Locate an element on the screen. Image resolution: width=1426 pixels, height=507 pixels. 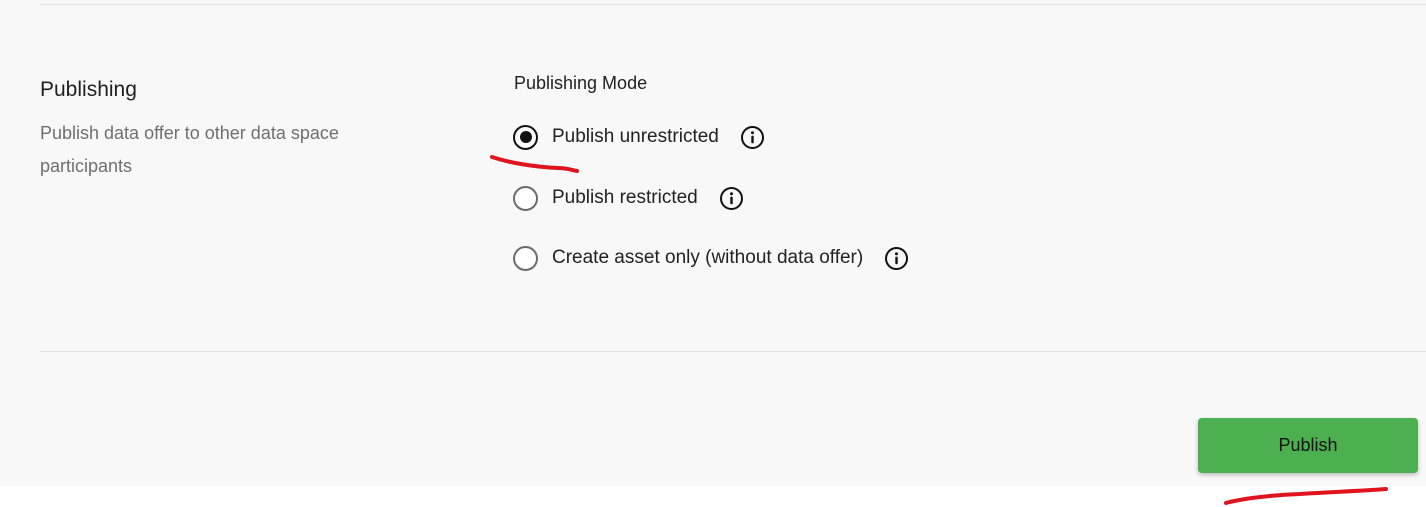
option-label: Create asset only (without data offer) is located at coordinates (708, 257).